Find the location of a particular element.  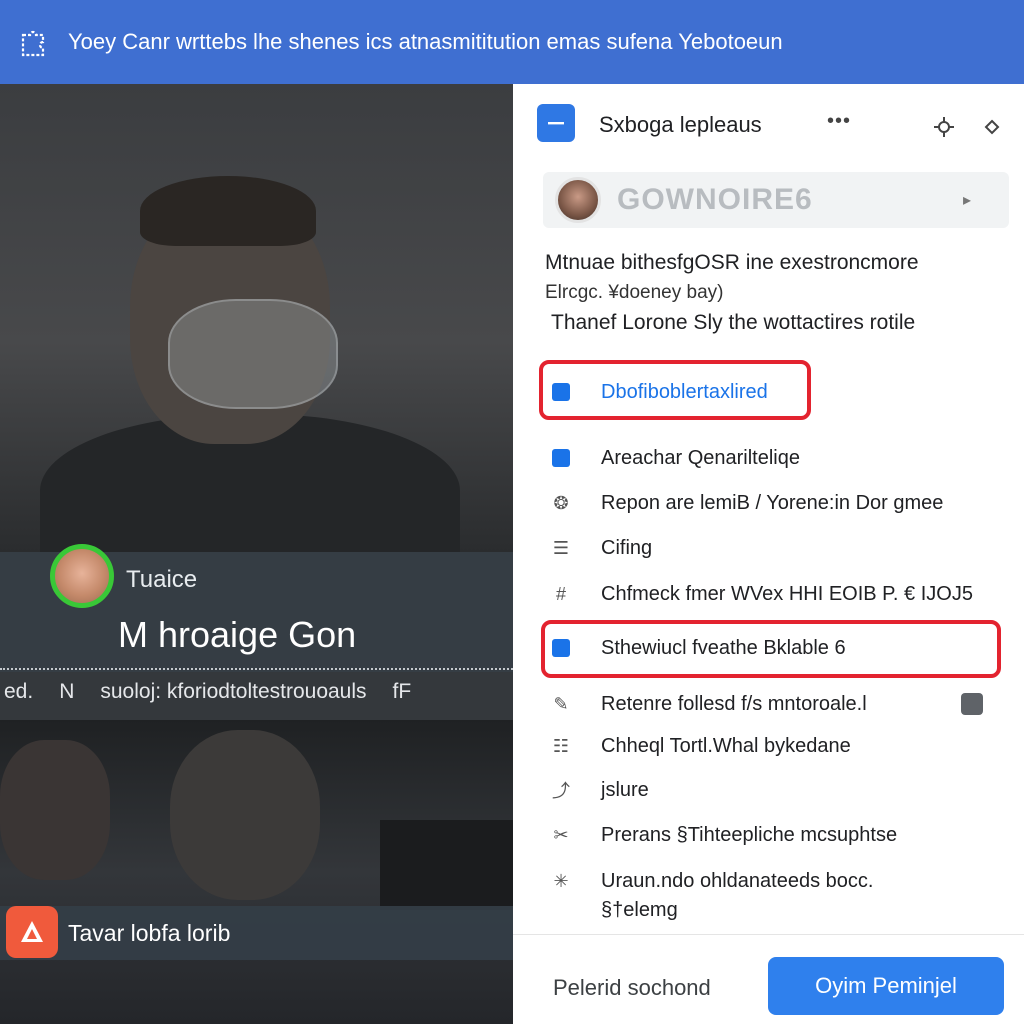

chevron-right-icon: ▸ is located at coordinates (967, 200).